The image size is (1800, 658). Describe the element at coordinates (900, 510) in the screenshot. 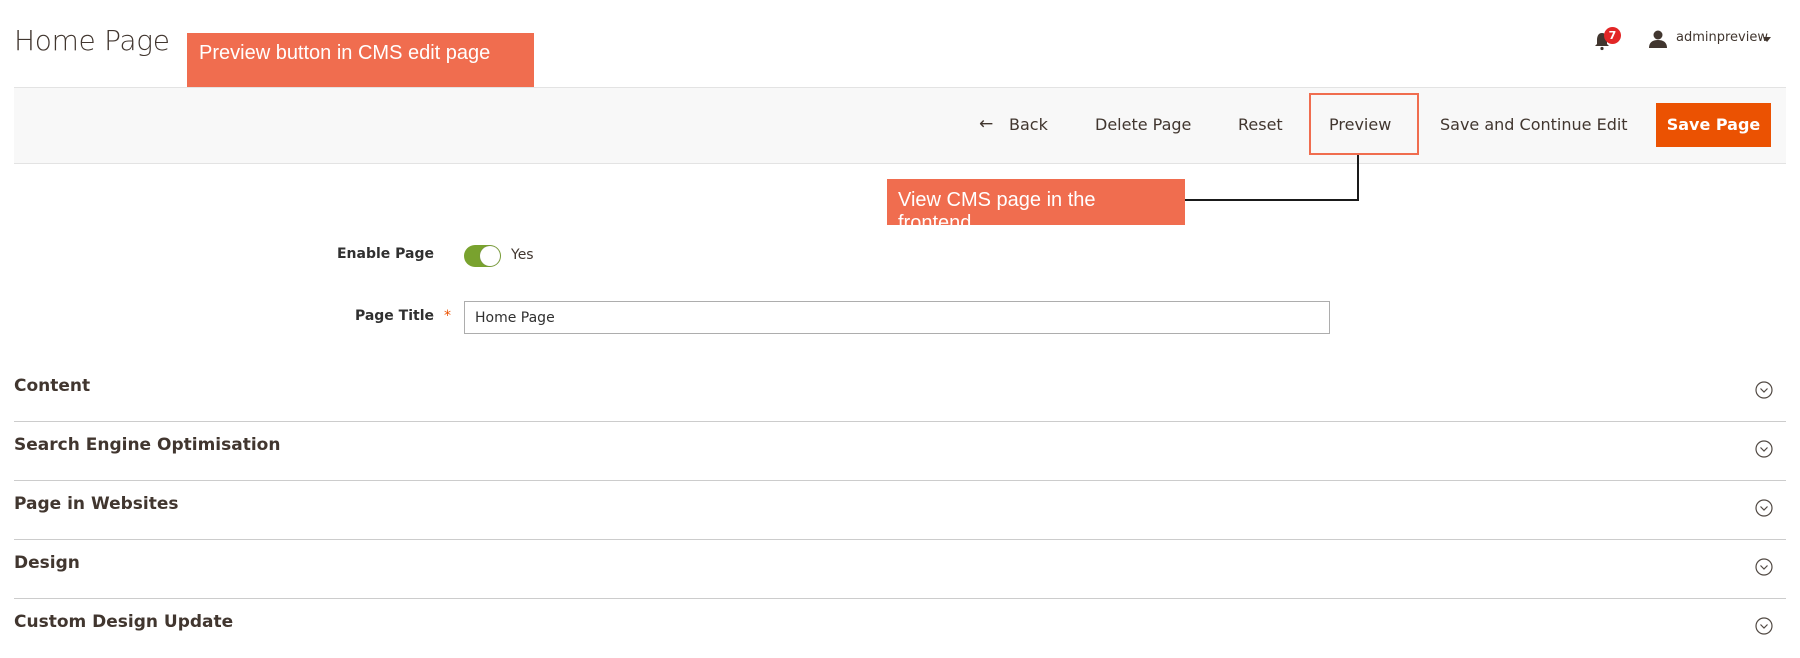

I see `collapsible-section: Page in Websites` at that location.